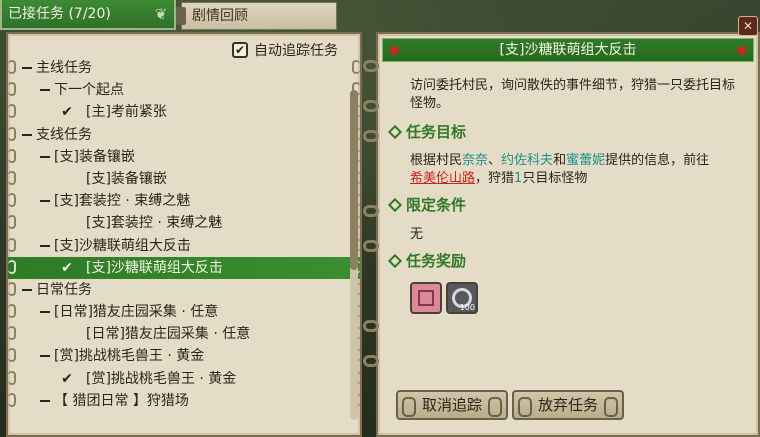  Describe the element at coordinates (184, 135) in the screenshot. I see `quest-row: 支线任务` at that location.